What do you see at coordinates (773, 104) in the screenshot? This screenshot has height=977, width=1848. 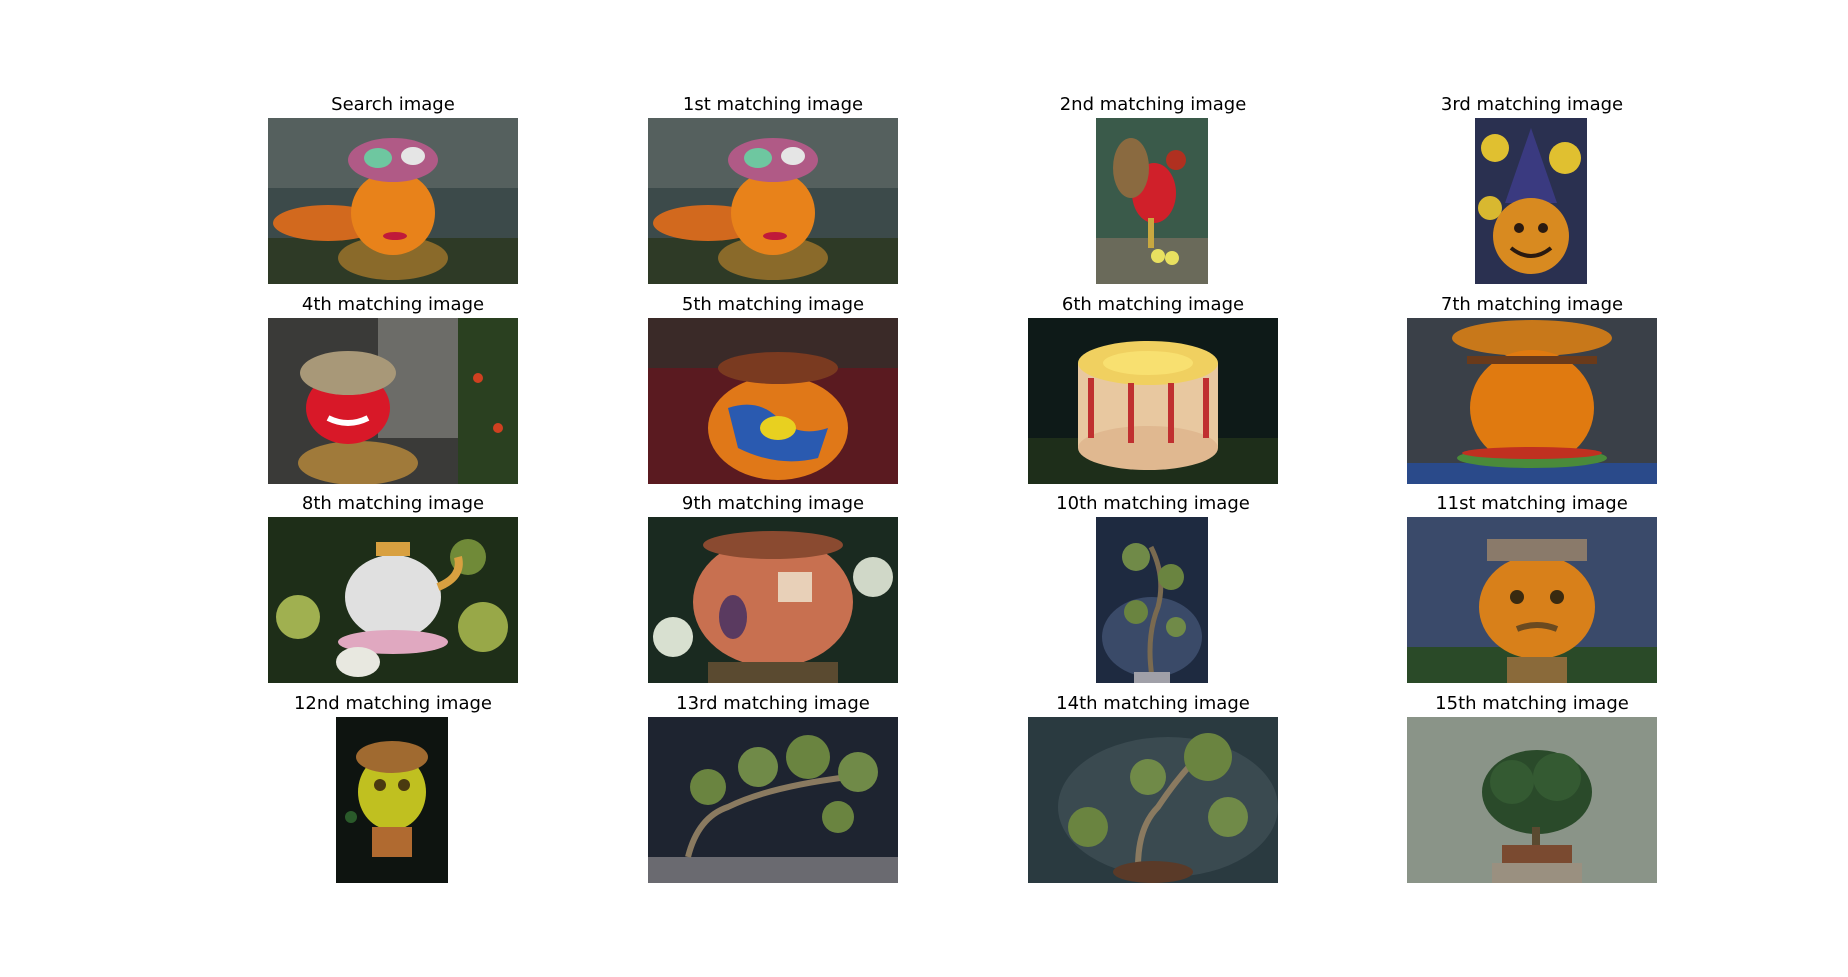 I see `panel-caption: 1st matching image` at bounding box center [773, 104].